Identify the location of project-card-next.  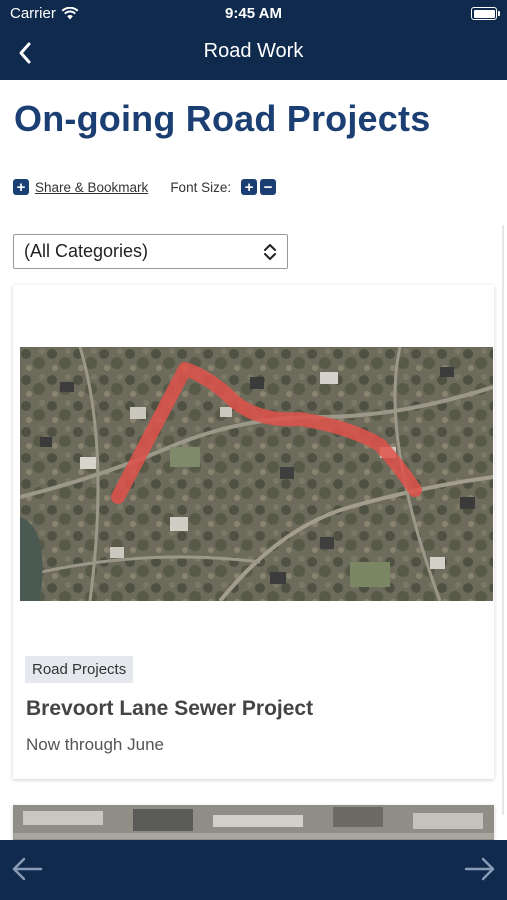
(253, 822).